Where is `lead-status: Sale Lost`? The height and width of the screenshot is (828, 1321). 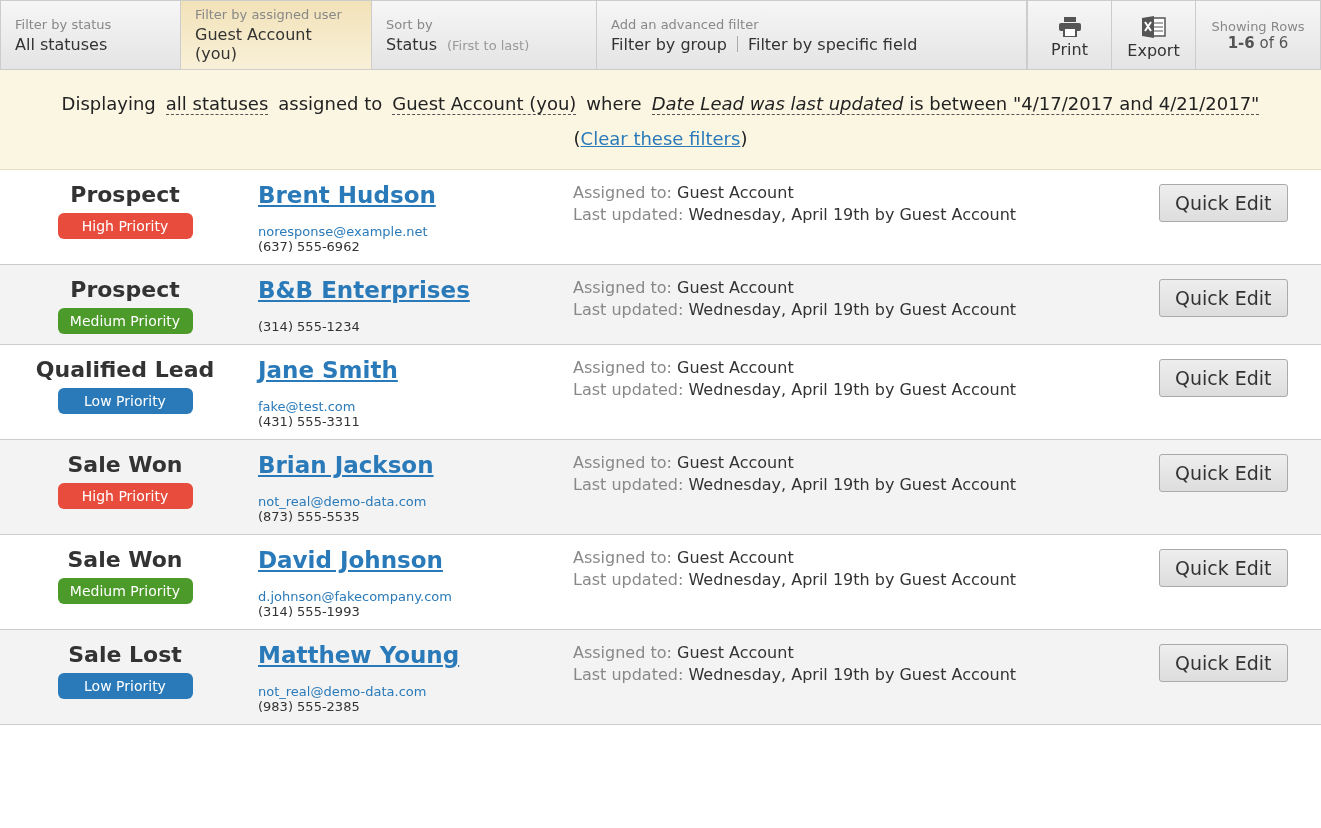
lead-status: Sale Lost is located at coordinates (125, 654).